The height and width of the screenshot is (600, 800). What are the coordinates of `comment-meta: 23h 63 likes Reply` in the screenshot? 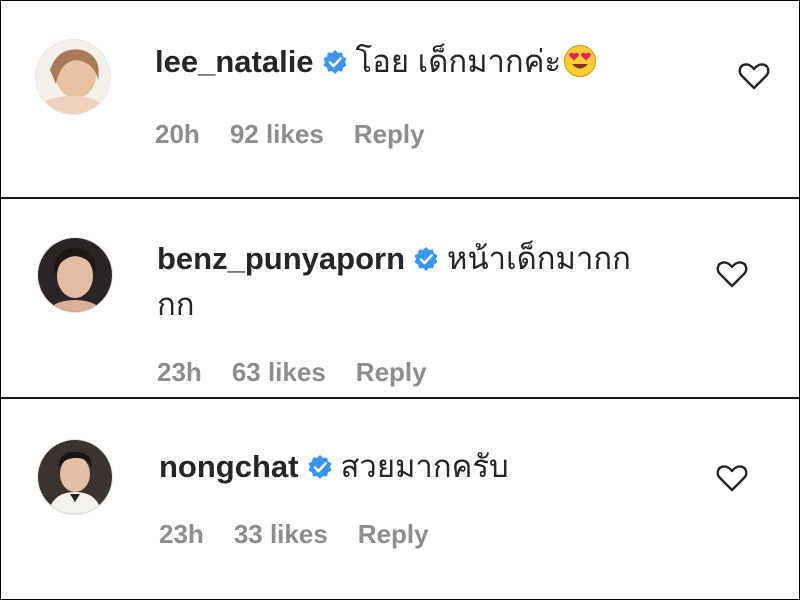 It's located at (307, 372).